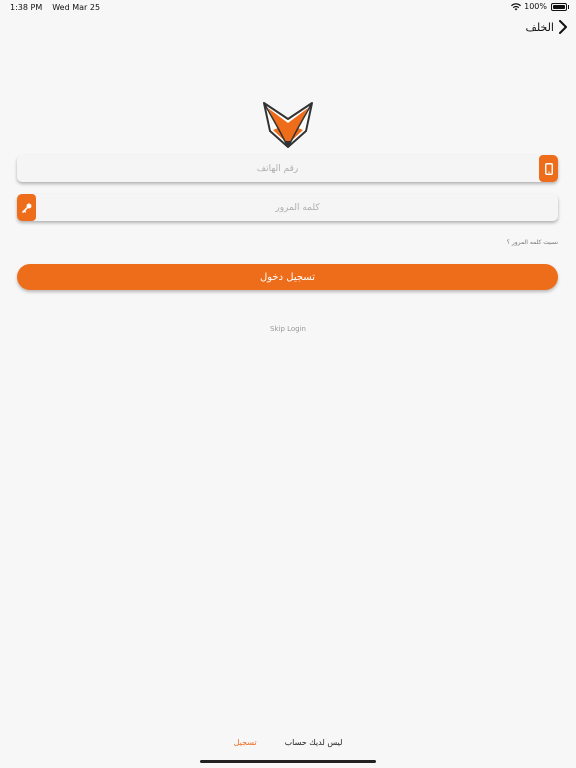 Image resolution: width=576 pixels, height=768 pixels. I want to click on register-link: تسجيل, so click(245, 742).